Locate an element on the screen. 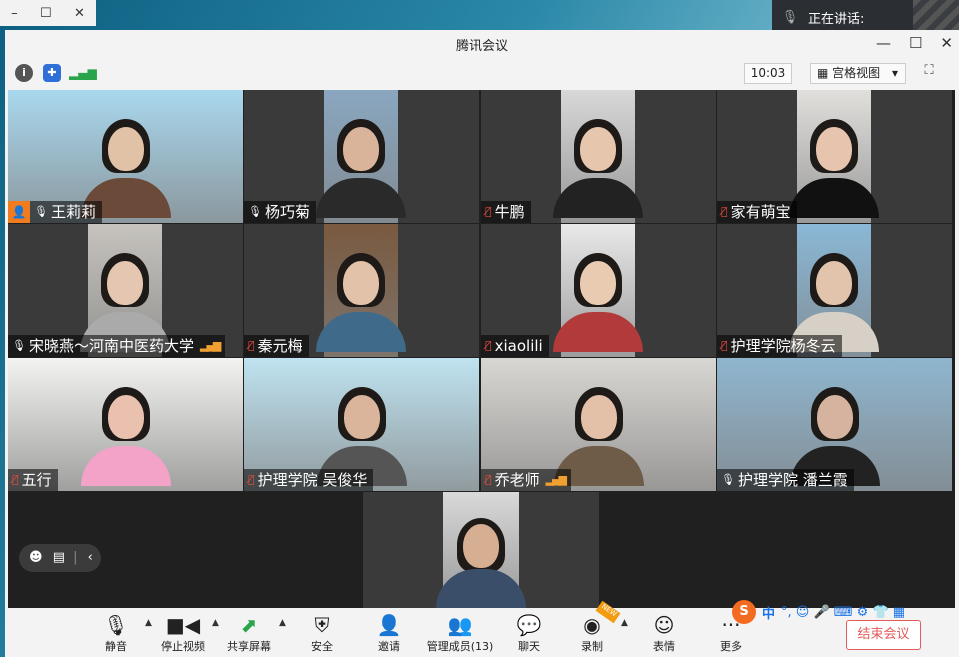 The image size is (959, 657). participant-tile: 🎙 宋晓燕～河南中医药大学 ▂▄▆ is located at coordinates (125, 290).